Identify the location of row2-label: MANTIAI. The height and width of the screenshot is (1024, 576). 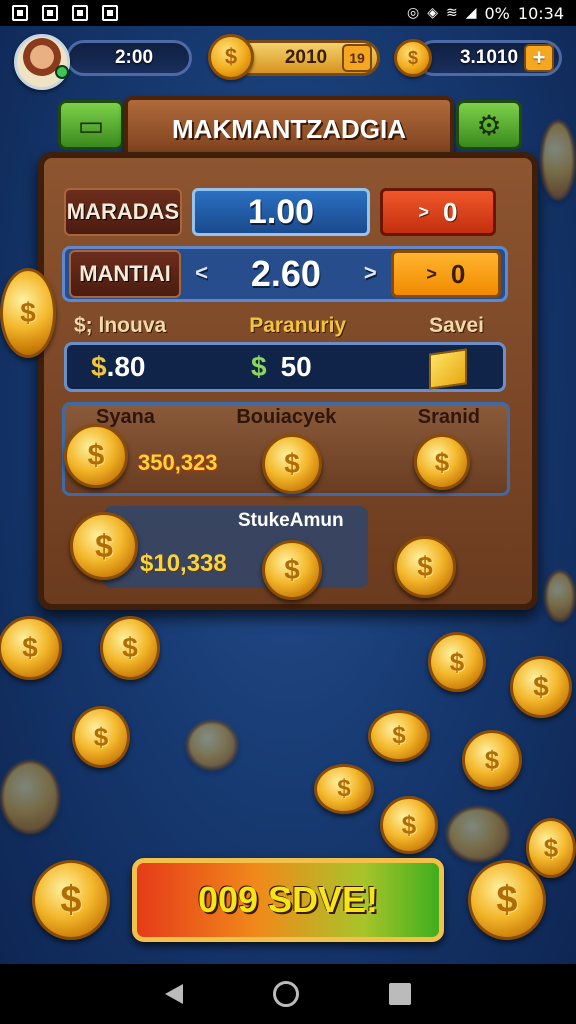
(125, 274).